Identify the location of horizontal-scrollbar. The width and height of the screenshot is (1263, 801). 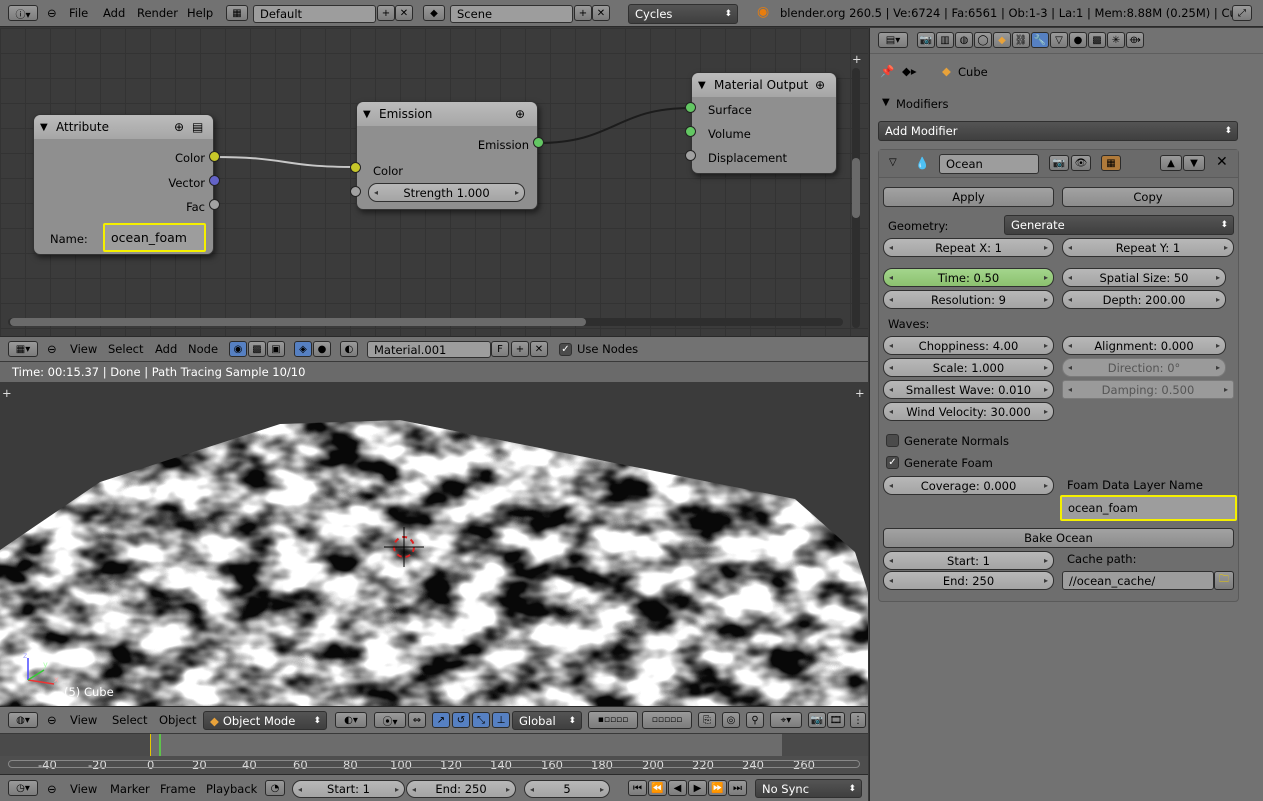
(425, 322).